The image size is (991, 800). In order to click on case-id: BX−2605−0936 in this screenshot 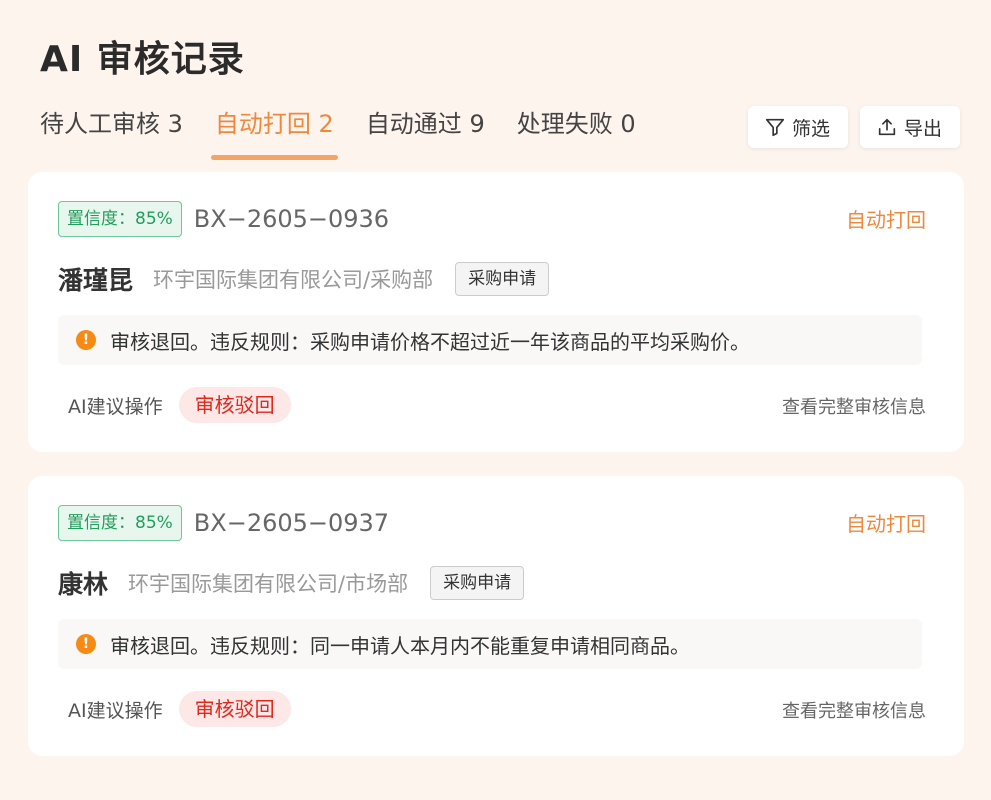, I will do `click(291, 219)`.